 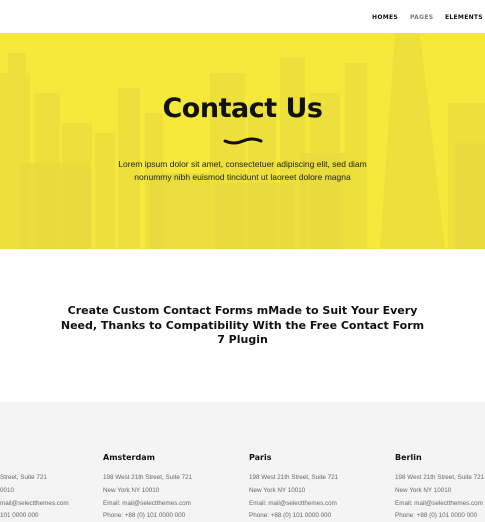 What do you see at coordinates (421, 17) in the screenshot?
I see `nav-item-pages: PAGES` at bounding box center [421, 17].